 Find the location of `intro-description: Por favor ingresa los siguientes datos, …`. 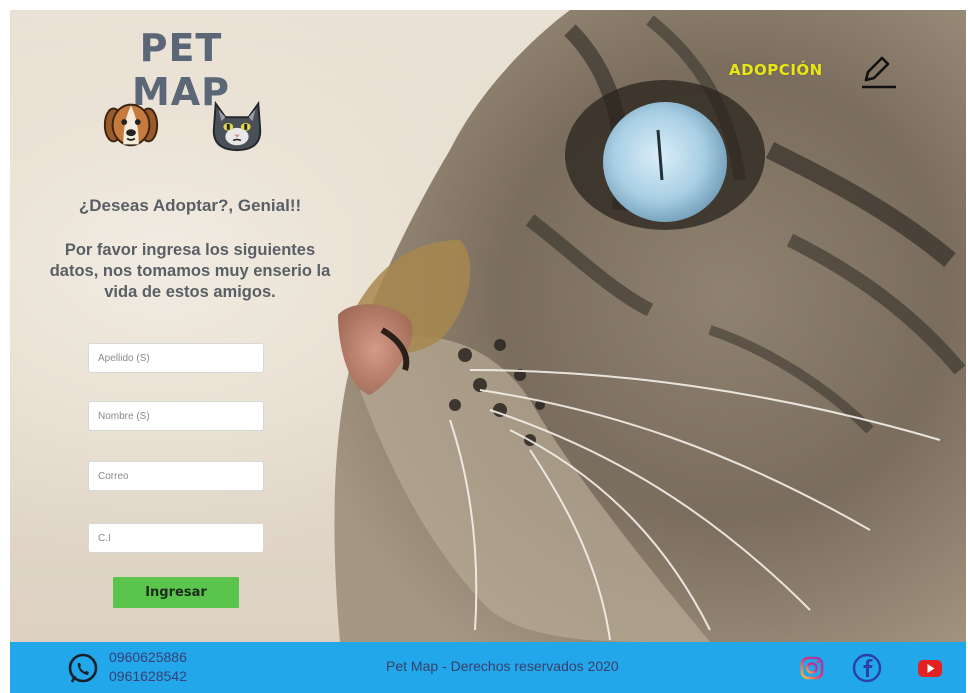

intro-description: Por favor ingresa los siguientes datos, … is located at coordinates (190, 271).